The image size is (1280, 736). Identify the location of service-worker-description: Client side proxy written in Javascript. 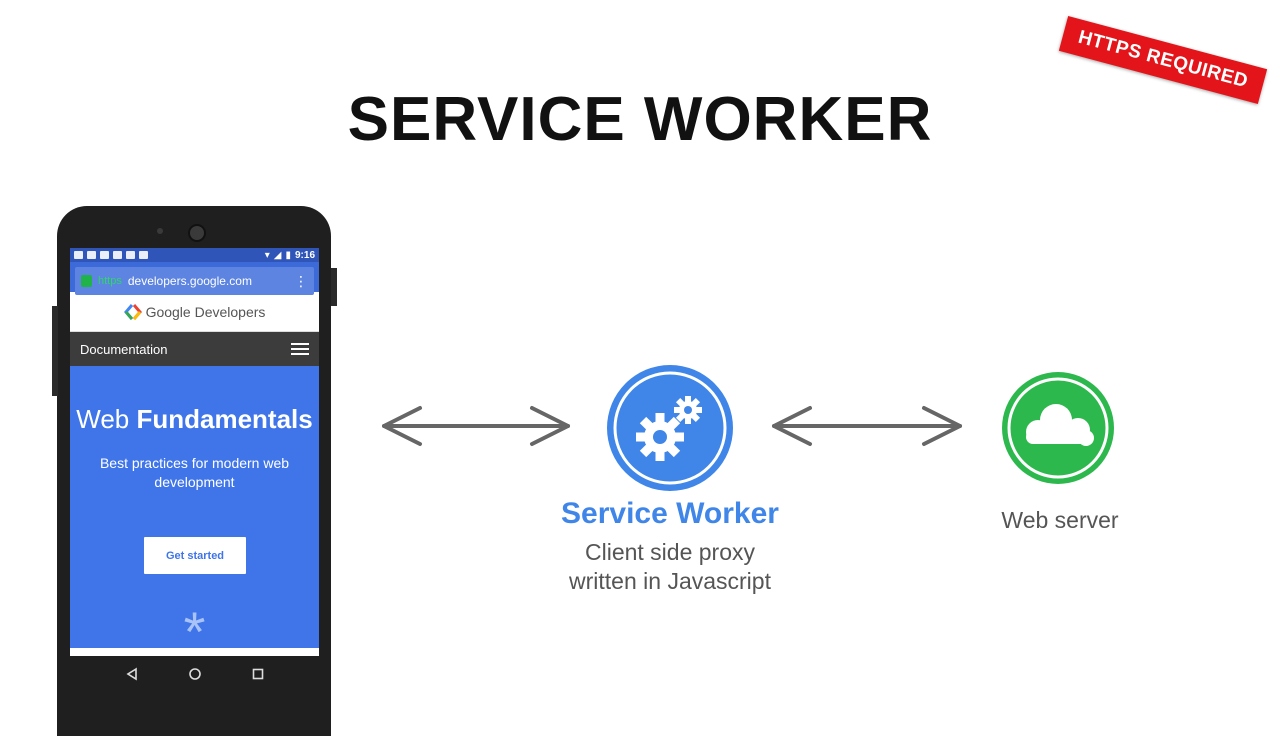
(670, 566).